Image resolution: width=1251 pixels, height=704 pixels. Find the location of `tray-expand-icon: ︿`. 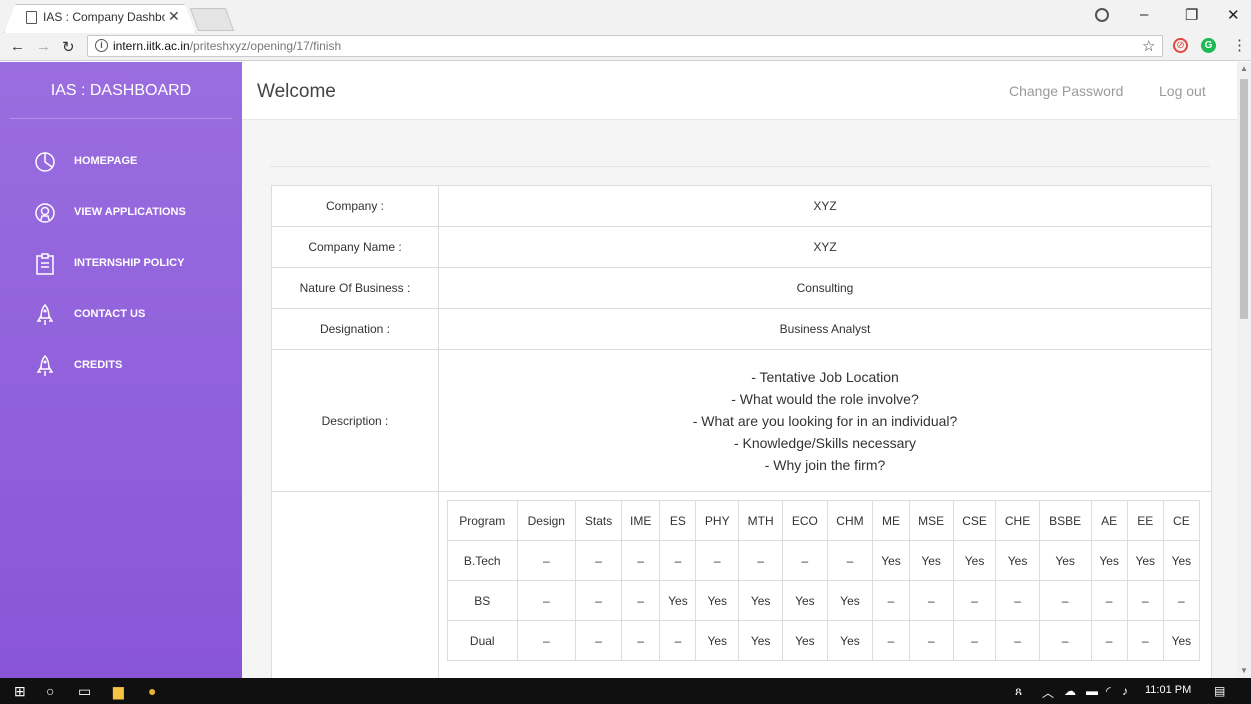

tray-expand-icon: ︿ is located at coordinates (1048, 692).